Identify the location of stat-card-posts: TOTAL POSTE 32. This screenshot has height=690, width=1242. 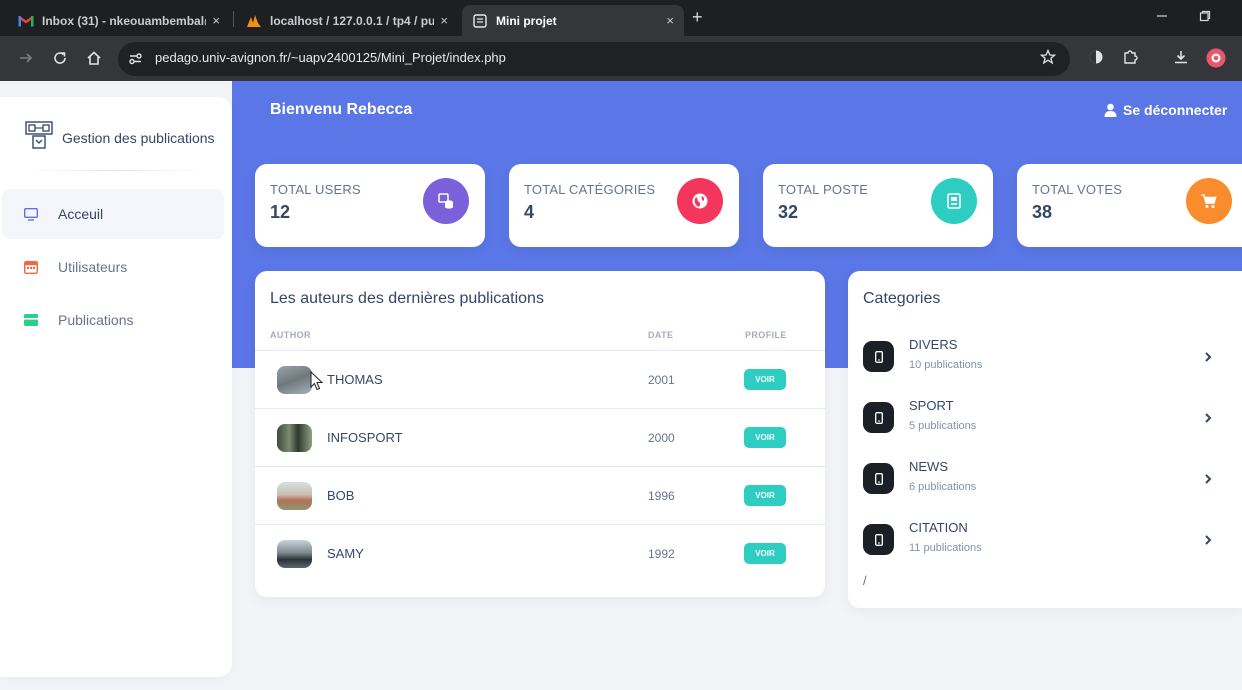
(878, 205).